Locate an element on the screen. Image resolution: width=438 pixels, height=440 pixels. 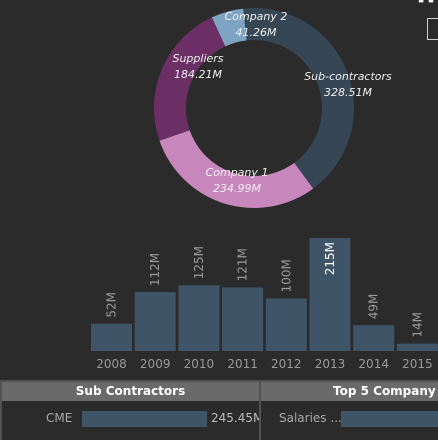
donut-slice-value: 328.51M is located at coordinates (348, 92).